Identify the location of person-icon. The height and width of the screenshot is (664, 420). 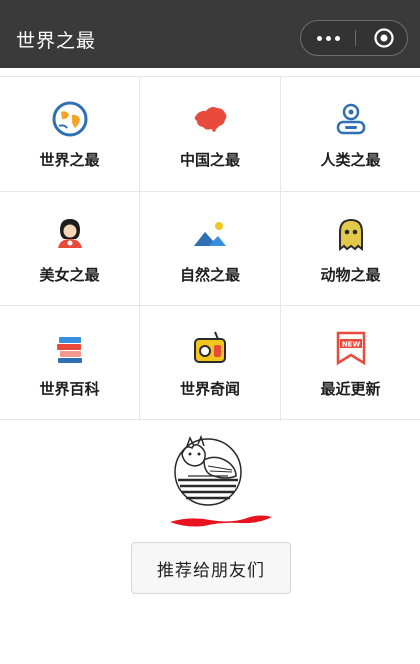
(351, 119).